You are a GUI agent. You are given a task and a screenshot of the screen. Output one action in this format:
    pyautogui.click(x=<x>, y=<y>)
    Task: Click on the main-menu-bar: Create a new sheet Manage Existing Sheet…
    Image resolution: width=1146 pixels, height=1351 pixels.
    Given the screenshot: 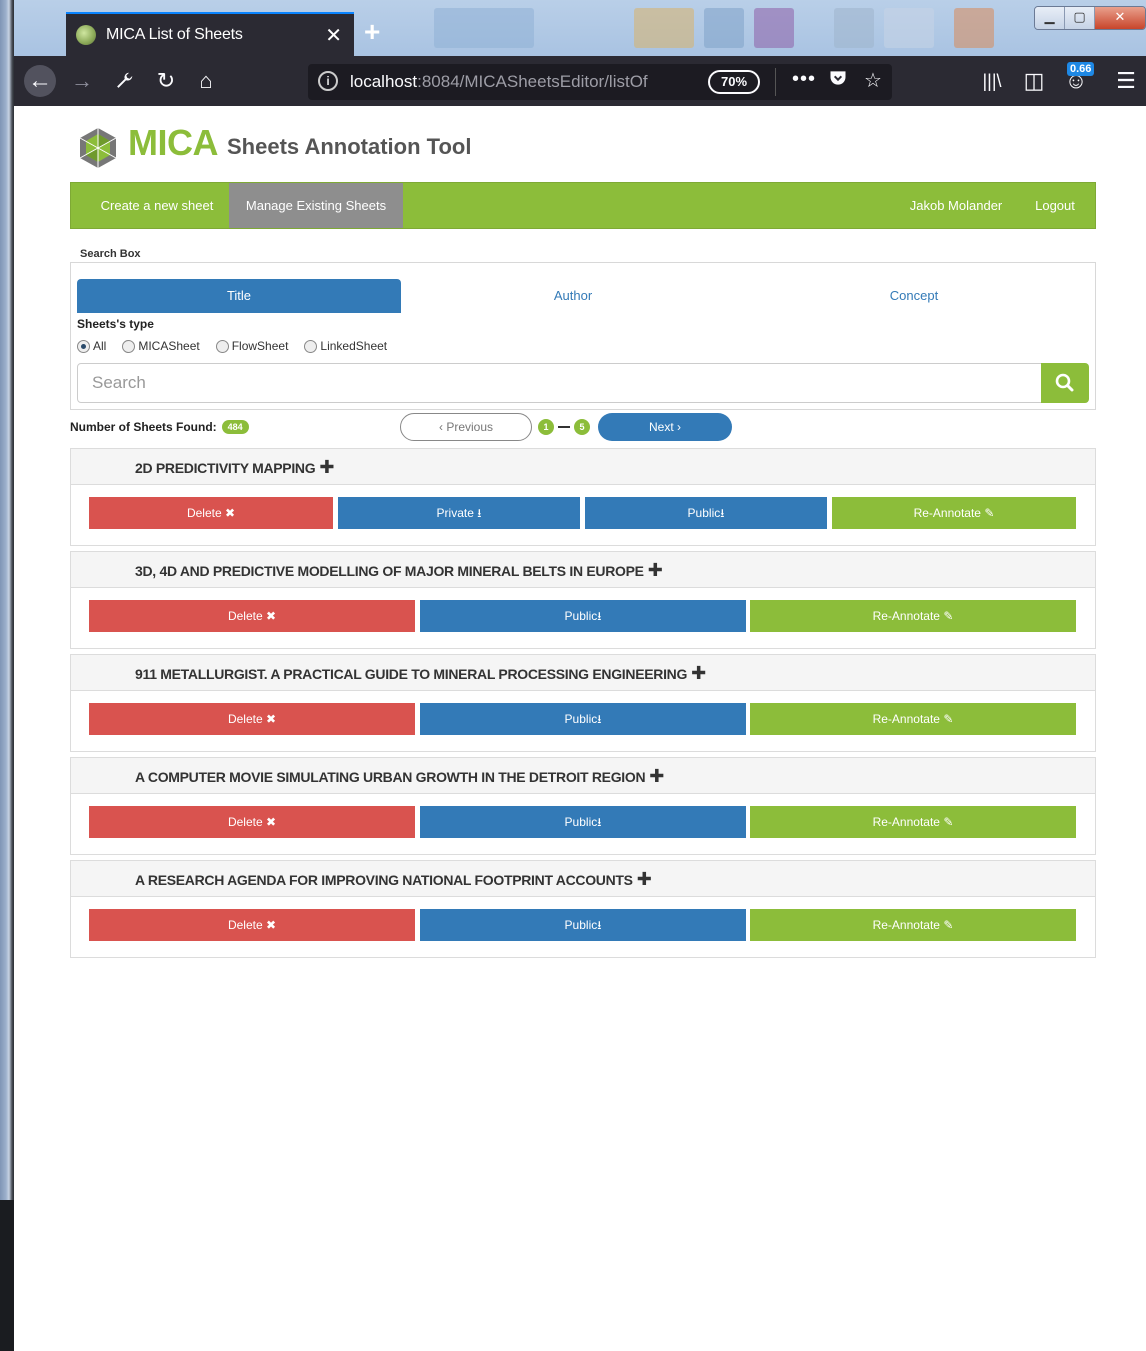 What is the action you would take?
    pyautogui.click(x=583, y=205)
    